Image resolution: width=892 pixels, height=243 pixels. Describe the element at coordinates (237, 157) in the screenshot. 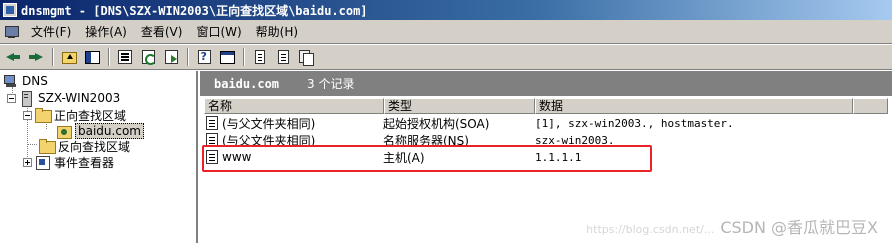

I see `record-name: www` at that location.